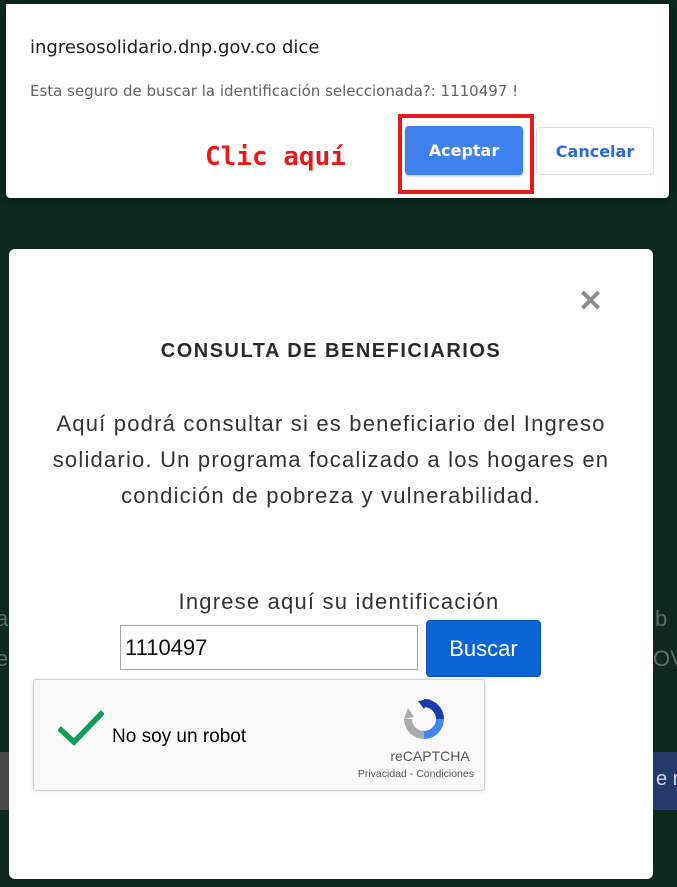 Image resolution: width=677 pixels, height=887 pixels. I want to click on recaptcha-logo-icon, so click(424, 721).